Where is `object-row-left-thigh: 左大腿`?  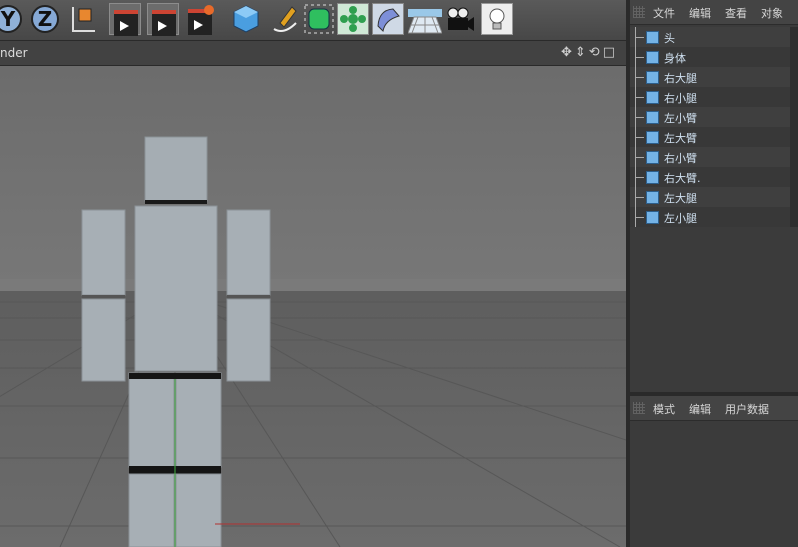
object-row-left-thigh: 左大腿 is located at coordinates (714, 197).